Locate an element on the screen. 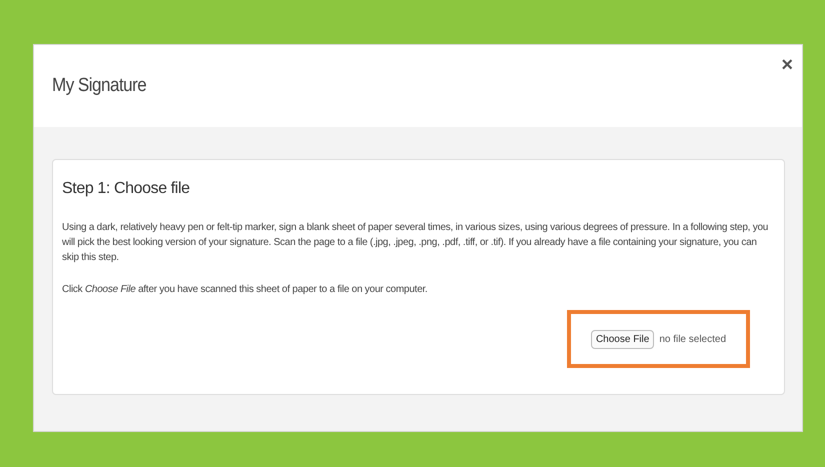 This screenshot has width=825, height=467. dialog-title: My Signature is located at coordinates (99, 86).